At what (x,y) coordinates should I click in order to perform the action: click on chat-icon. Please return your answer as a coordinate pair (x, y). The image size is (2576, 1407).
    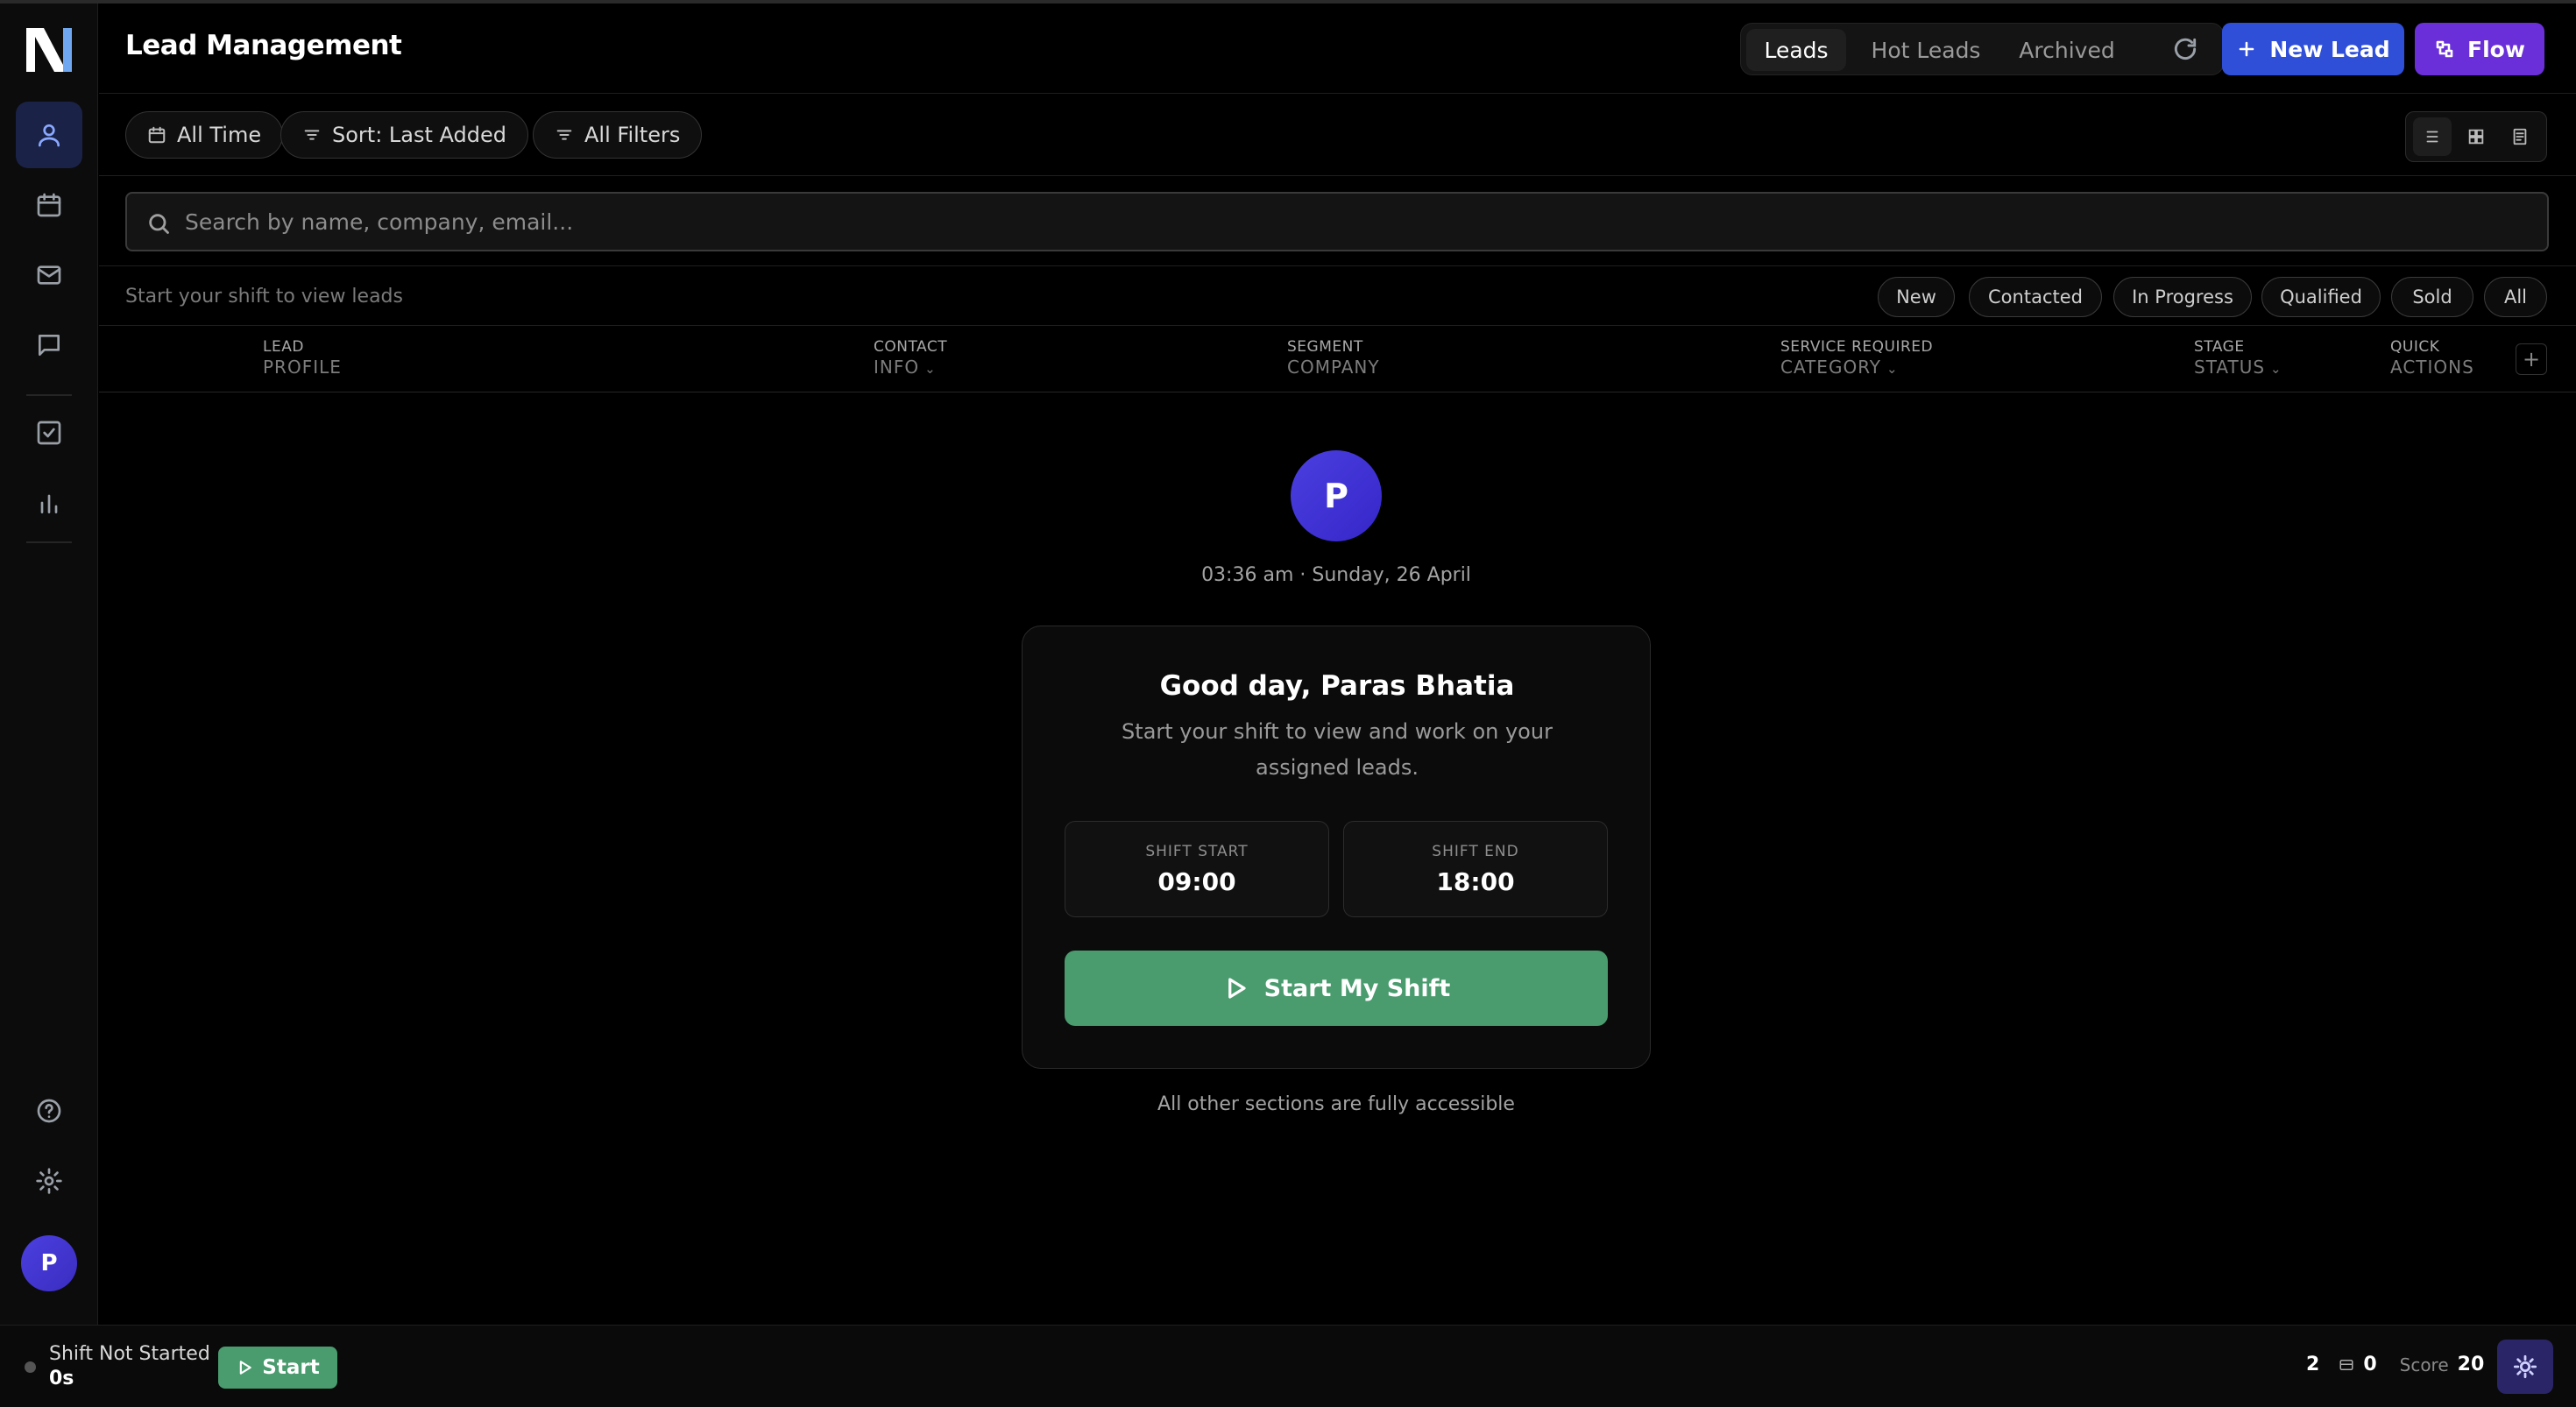
    Looking at the image, I should click on (49, 345).